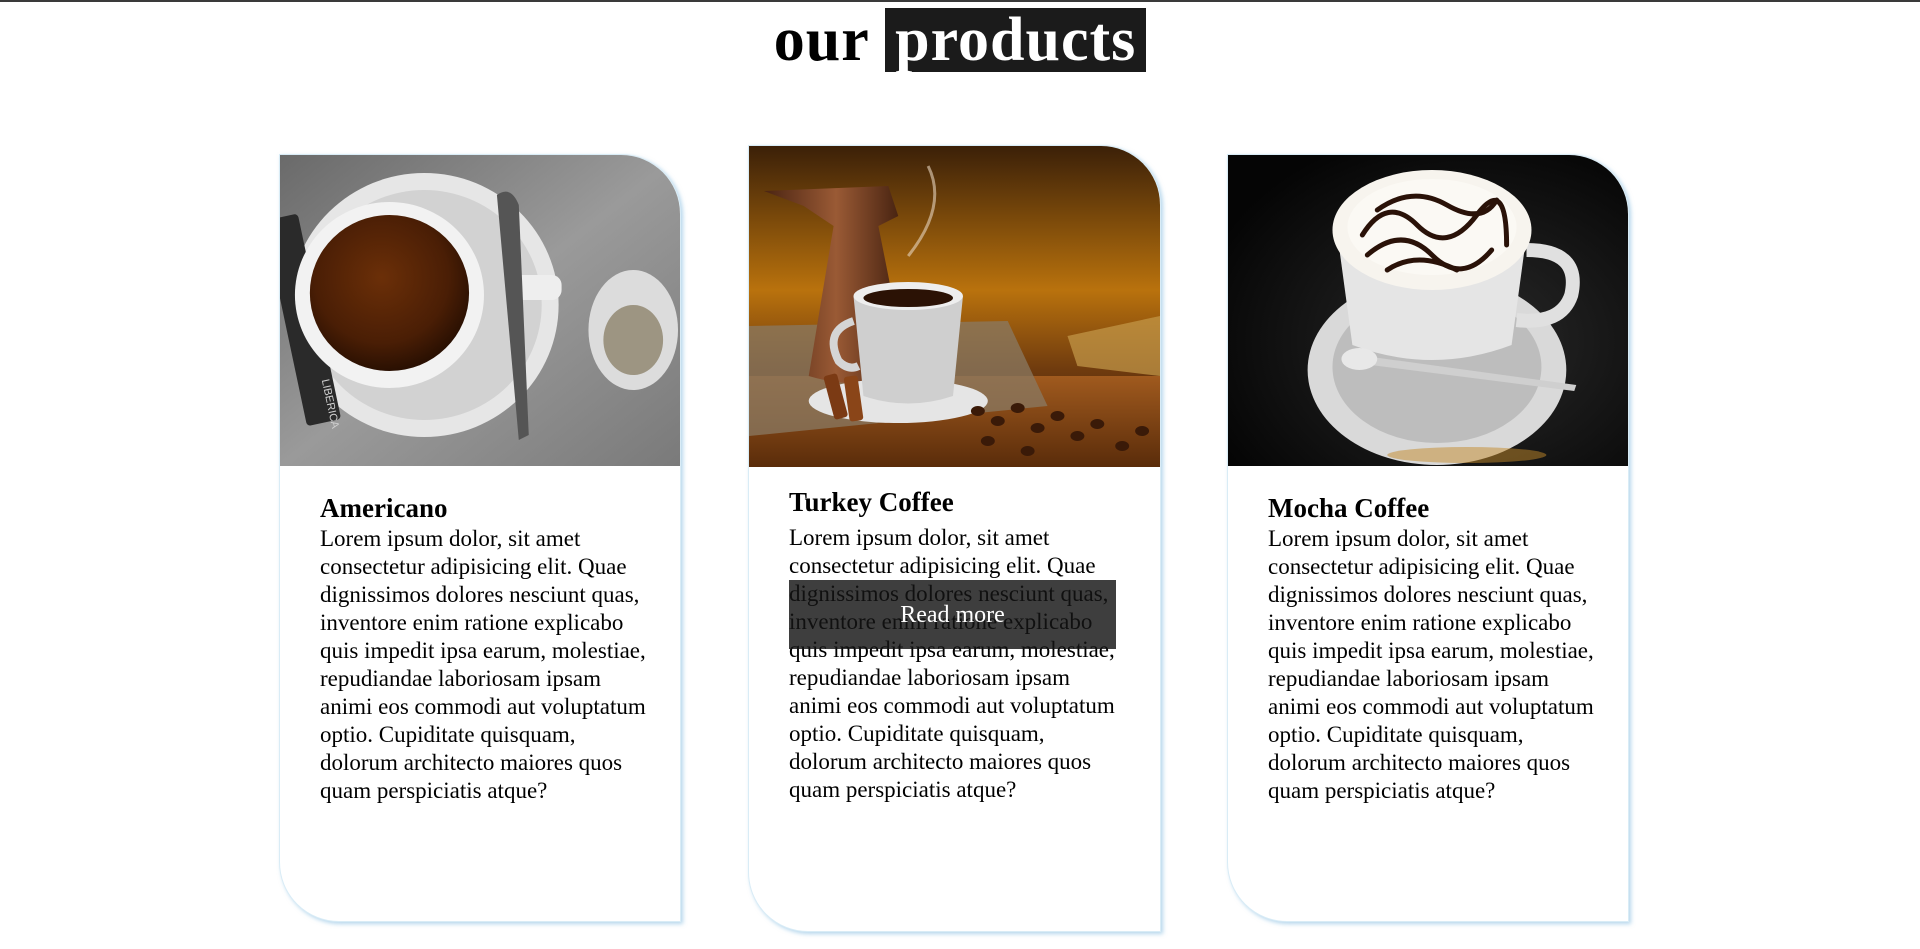 This screenshot has height=949, width=1920. What do you see at coordinates (960, 1) in the screenshot?
I see `top-border-line` at bounding box center [960, 1].